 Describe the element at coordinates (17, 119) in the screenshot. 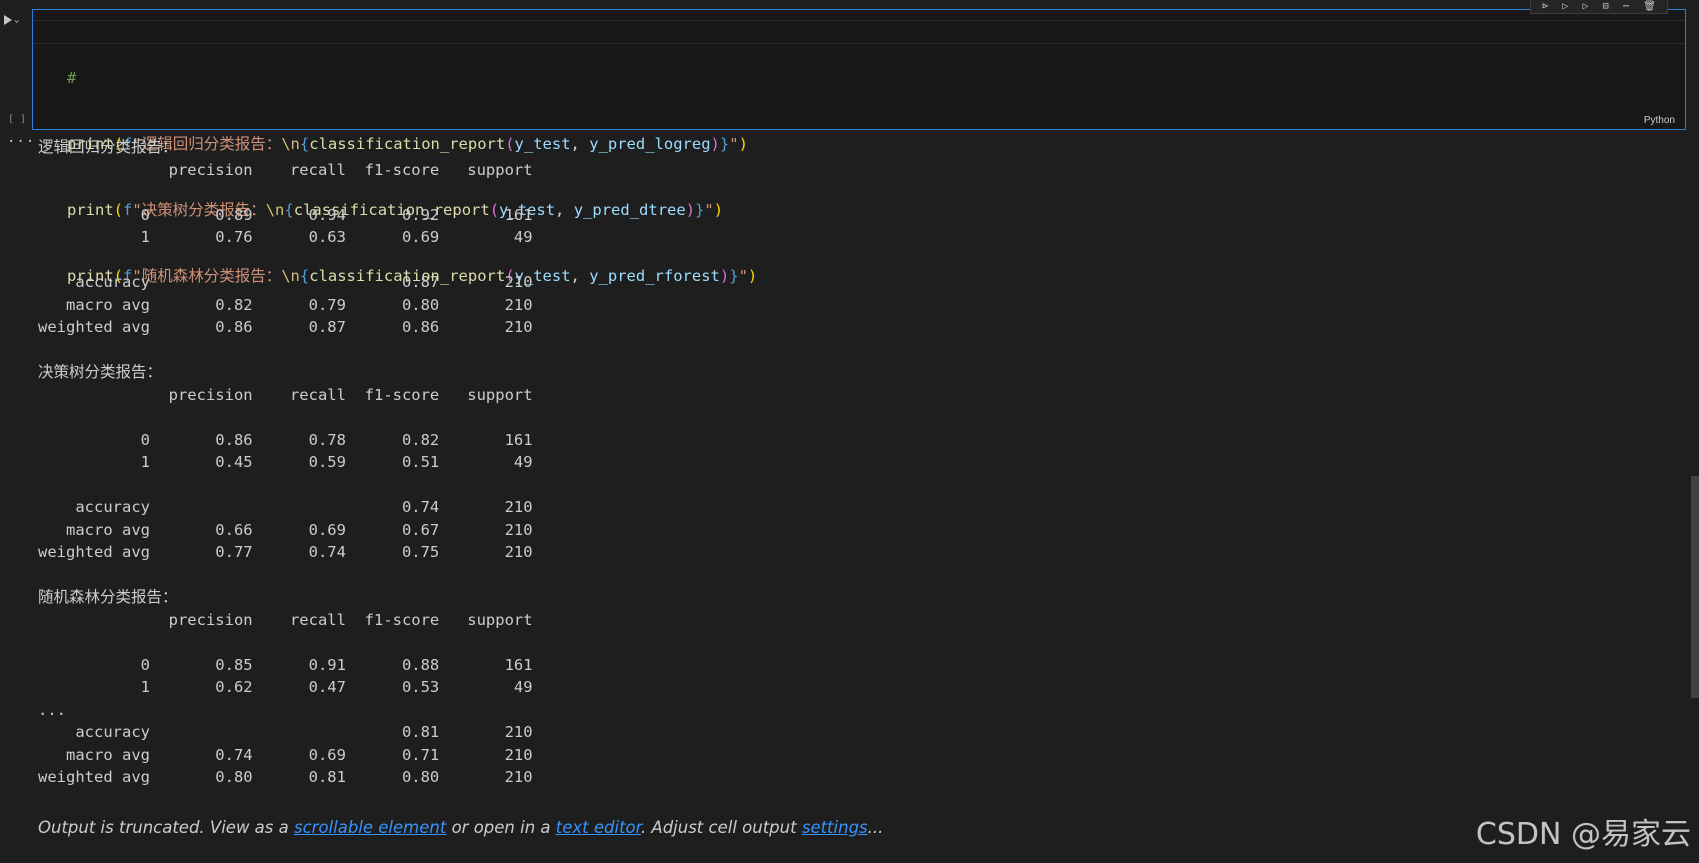

I see `execution-count: [ ]` at that location.